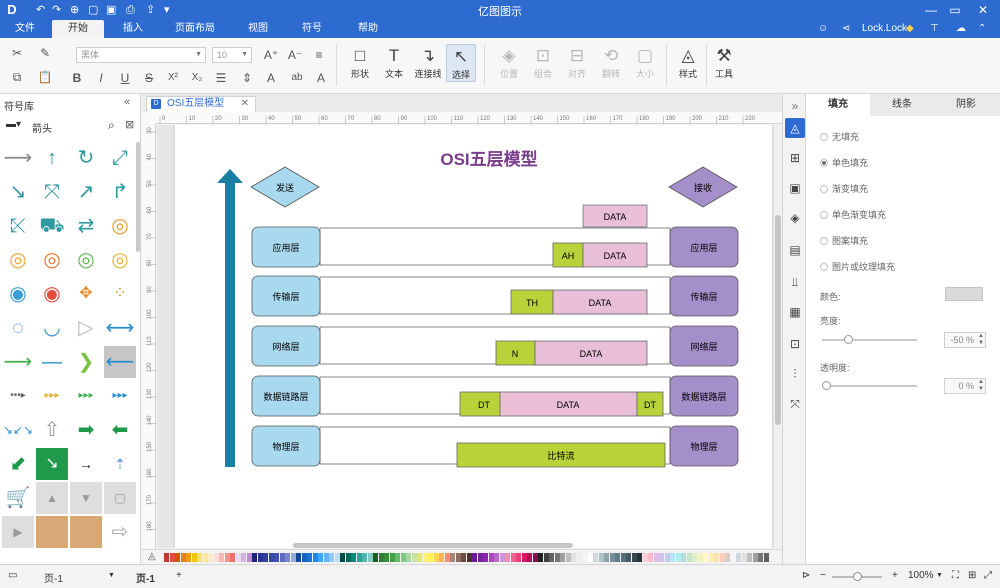  What do you see at coordinates (857, 266) in the screenshot?
I see `fill-option-picture: 图片或纹理填充` at bounding box center [857, 266].